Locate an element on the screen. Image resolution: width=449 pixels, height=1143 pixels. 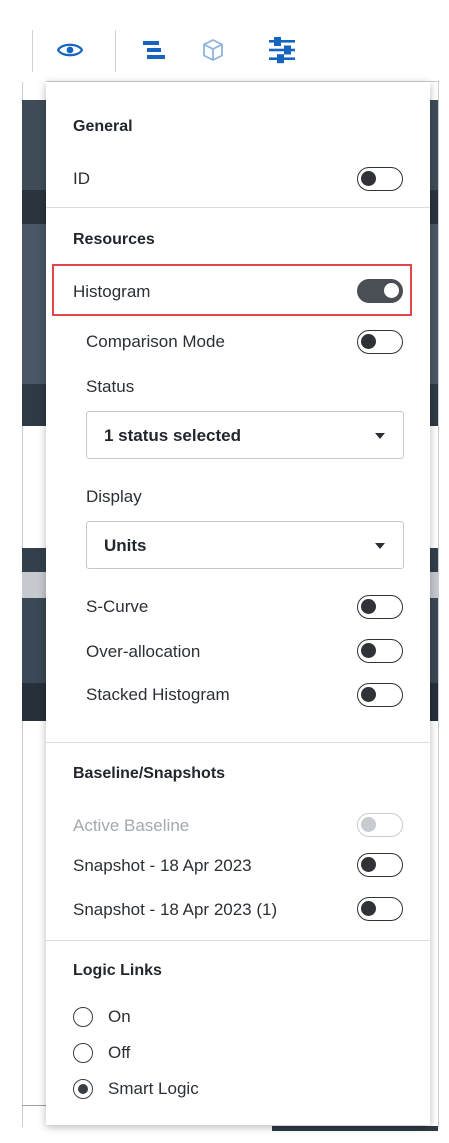
id-label: ID is located at coordinates (81, 178).